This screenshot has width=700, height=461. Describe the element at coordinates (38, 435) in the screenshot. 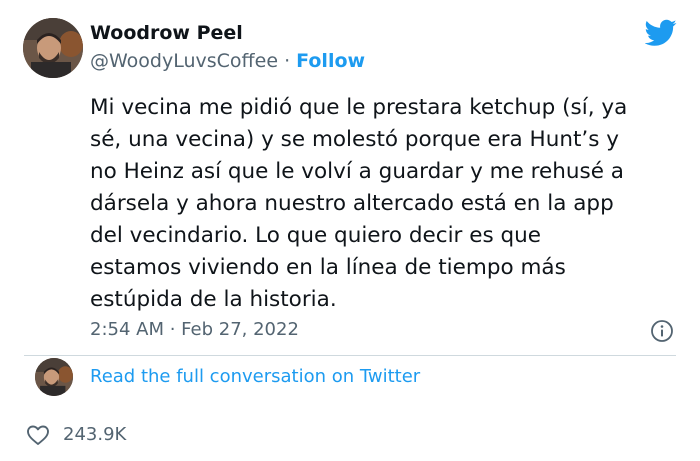

I see `heart-icon` at that location.